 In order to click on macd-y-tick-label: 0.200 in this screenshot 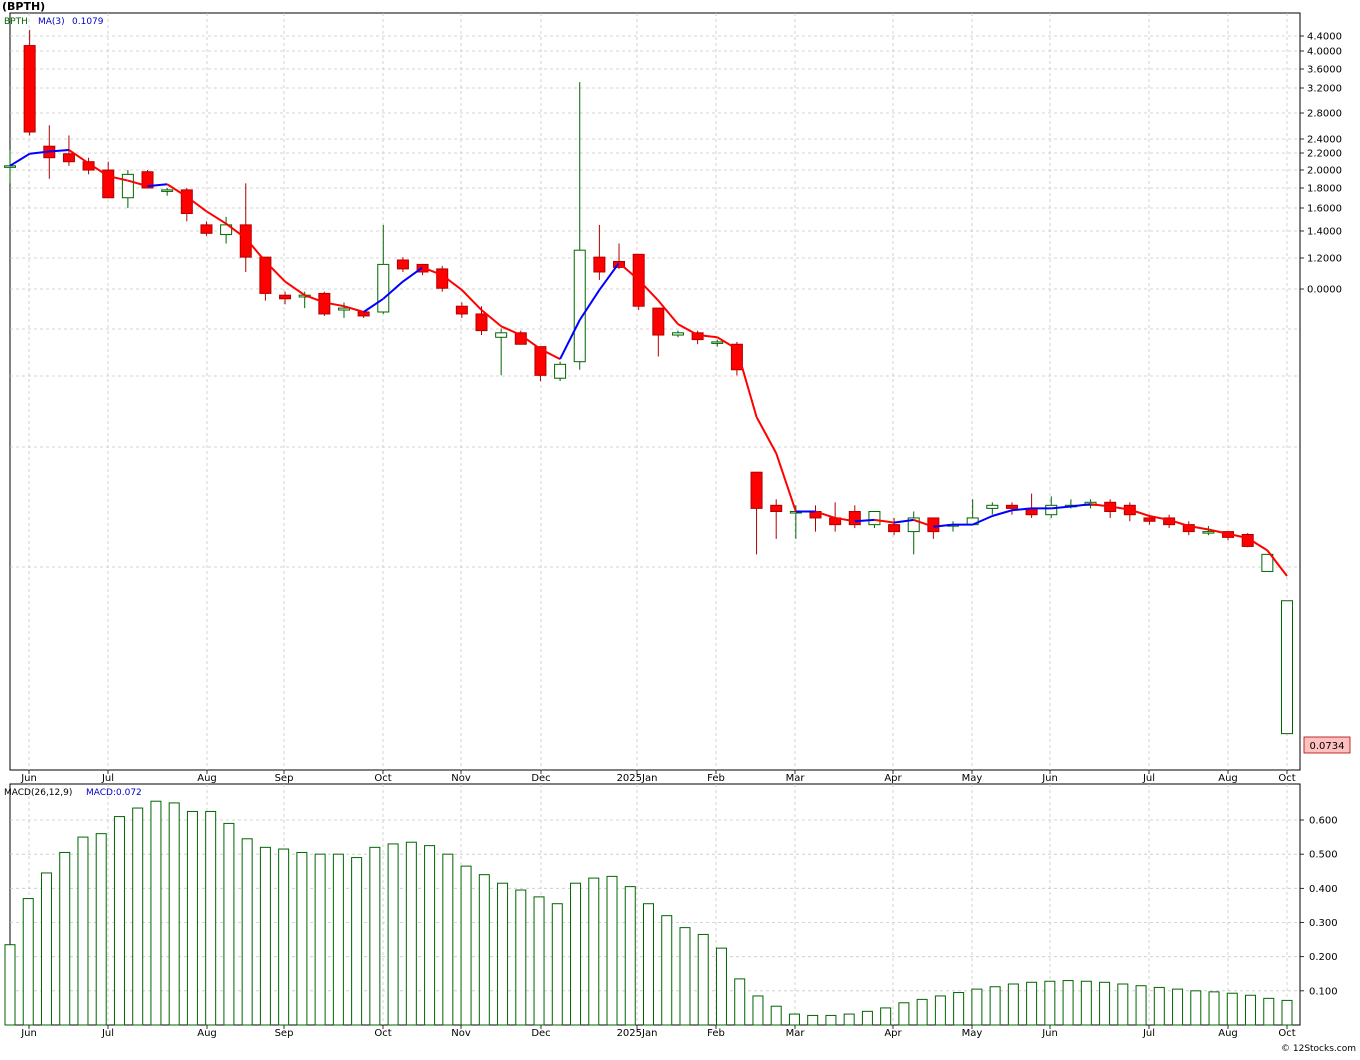, I will do `click(1323, 957)`.